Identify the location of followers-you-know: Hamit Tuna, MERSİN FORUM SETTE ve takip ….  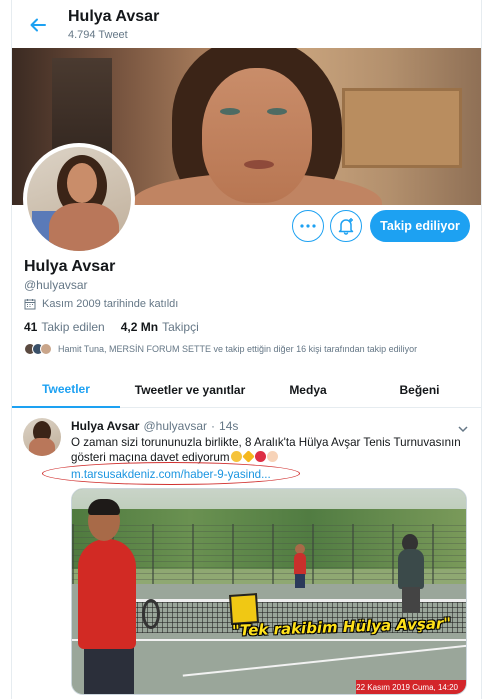
(220, 349).